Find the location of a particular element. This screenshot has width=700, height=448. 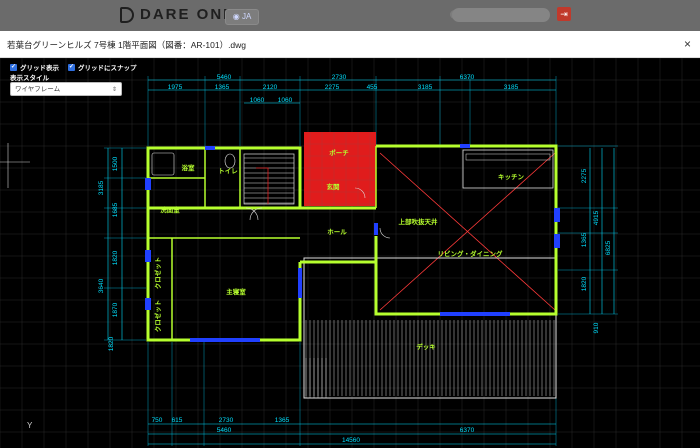

dim-left-6: 1870 is located at coordinates (115, 309).